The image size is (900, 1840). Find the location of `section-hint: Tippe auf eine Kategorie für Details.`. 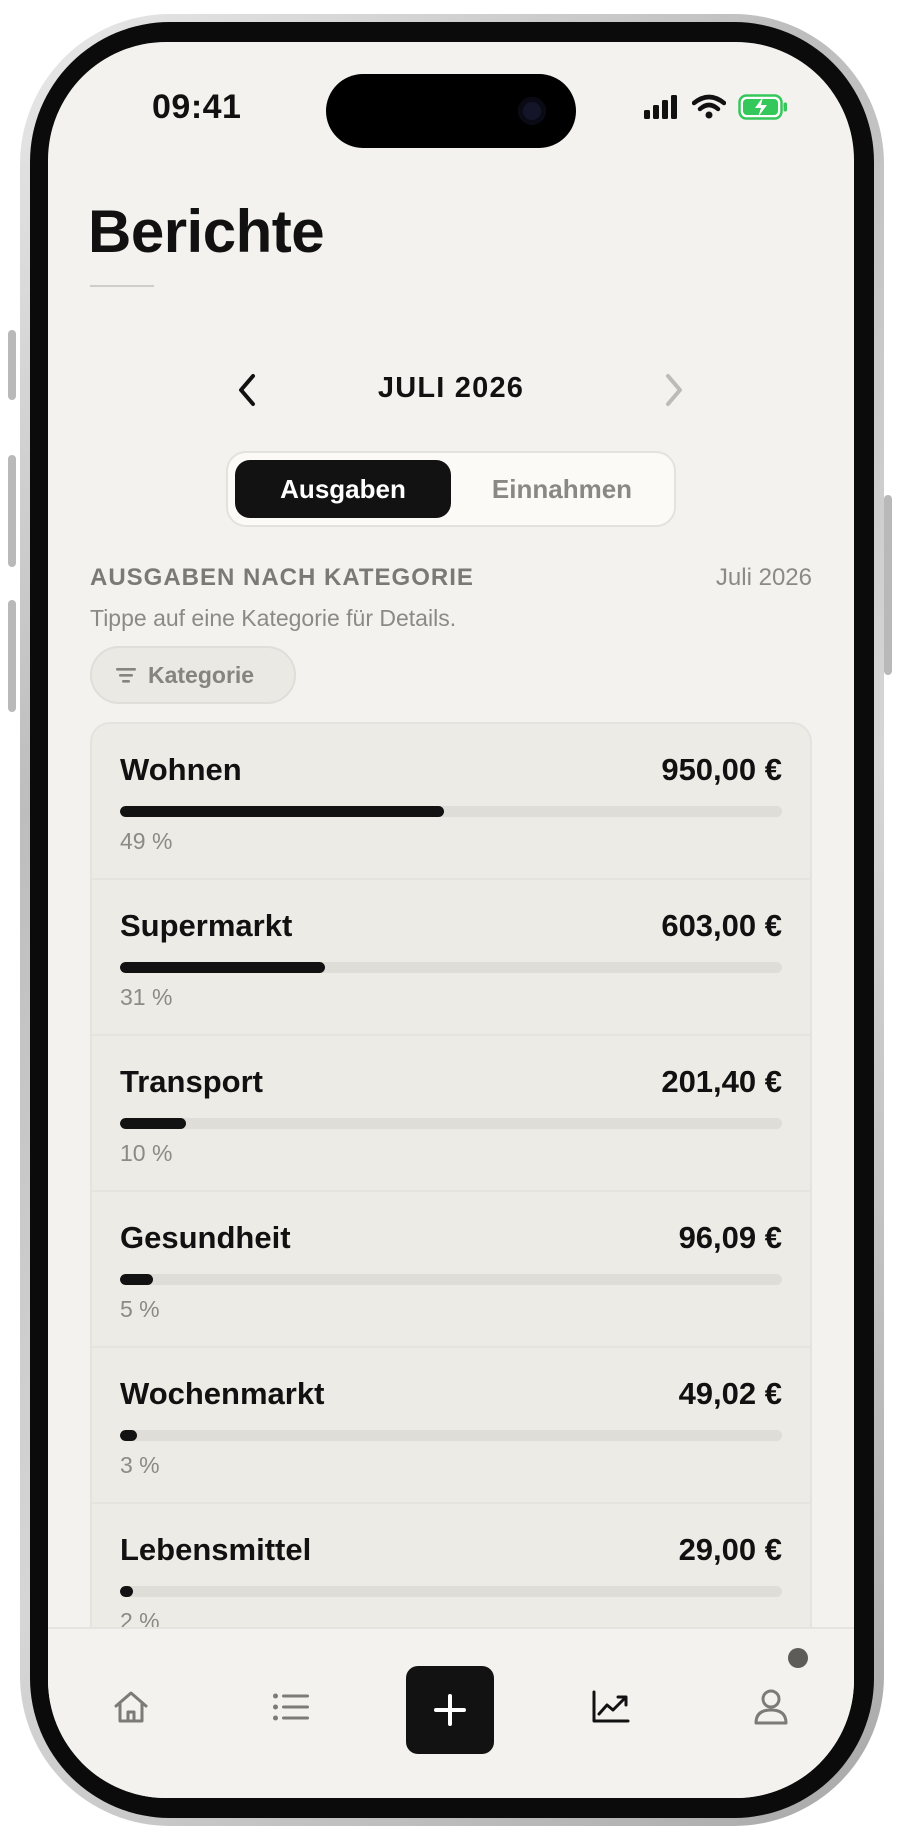

section-hint: Tippe auf eine Kategorie für Details. is located at coordinates (273, 618).